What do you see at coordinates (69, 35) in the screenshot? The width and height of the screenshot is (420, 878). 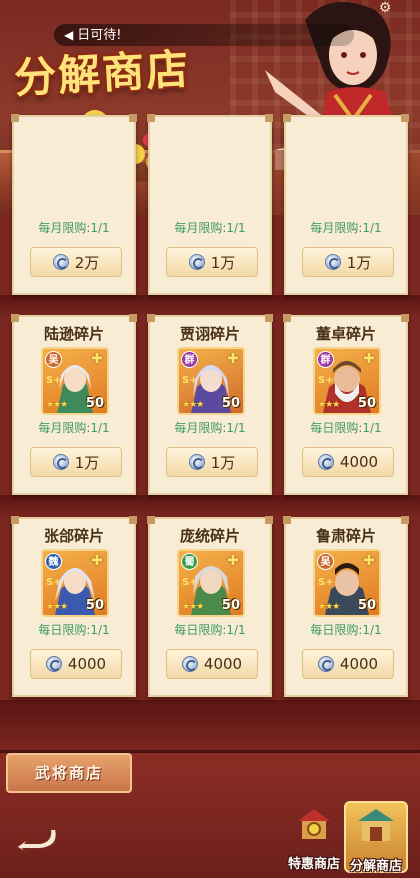 I see `speaker-icon: ◀` at bounding box center [69, 35].